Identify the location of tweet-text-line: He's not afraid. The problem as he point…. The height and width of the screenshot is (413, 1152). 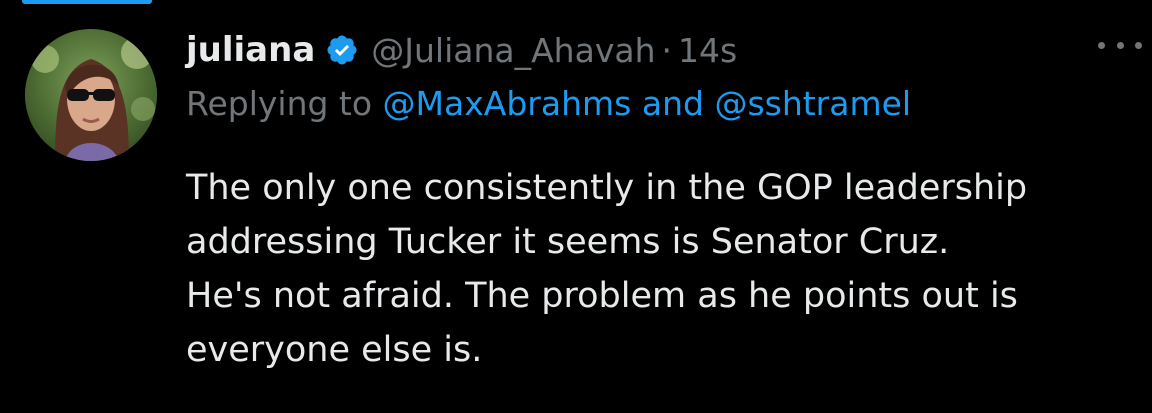
(602, 296).